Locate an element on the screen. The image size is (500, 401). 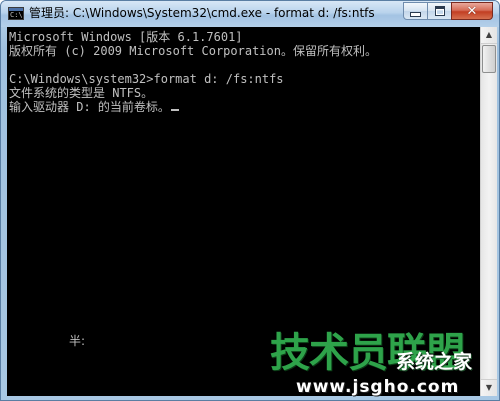
minimize-button is located at coordinates (415, 11).